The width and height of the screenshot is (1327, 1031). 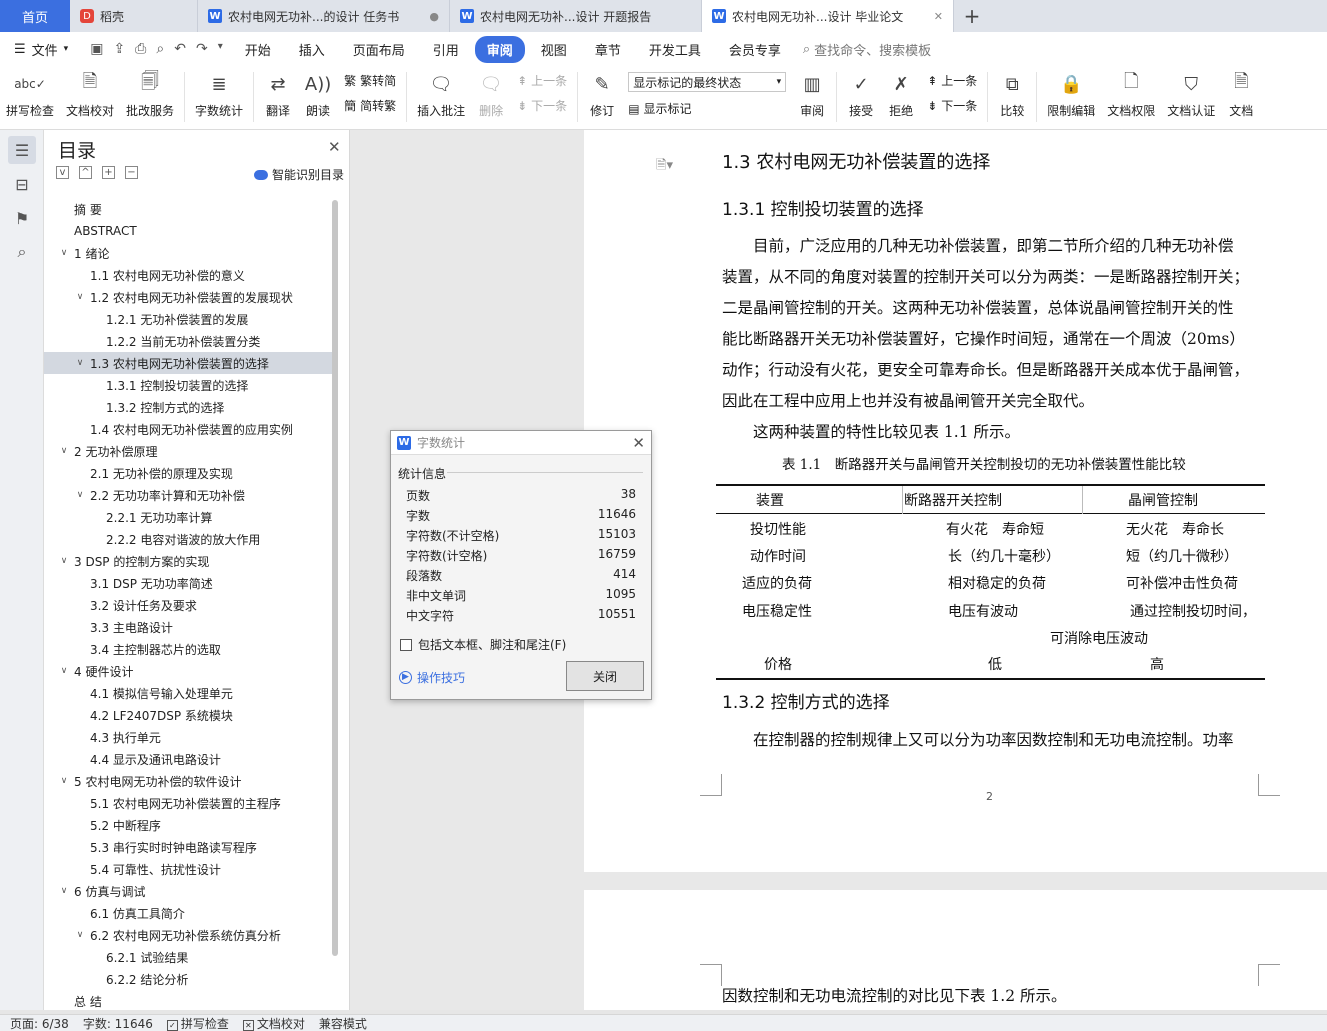 I want to click on toc-scrollbar, so click(x=335, y=578).